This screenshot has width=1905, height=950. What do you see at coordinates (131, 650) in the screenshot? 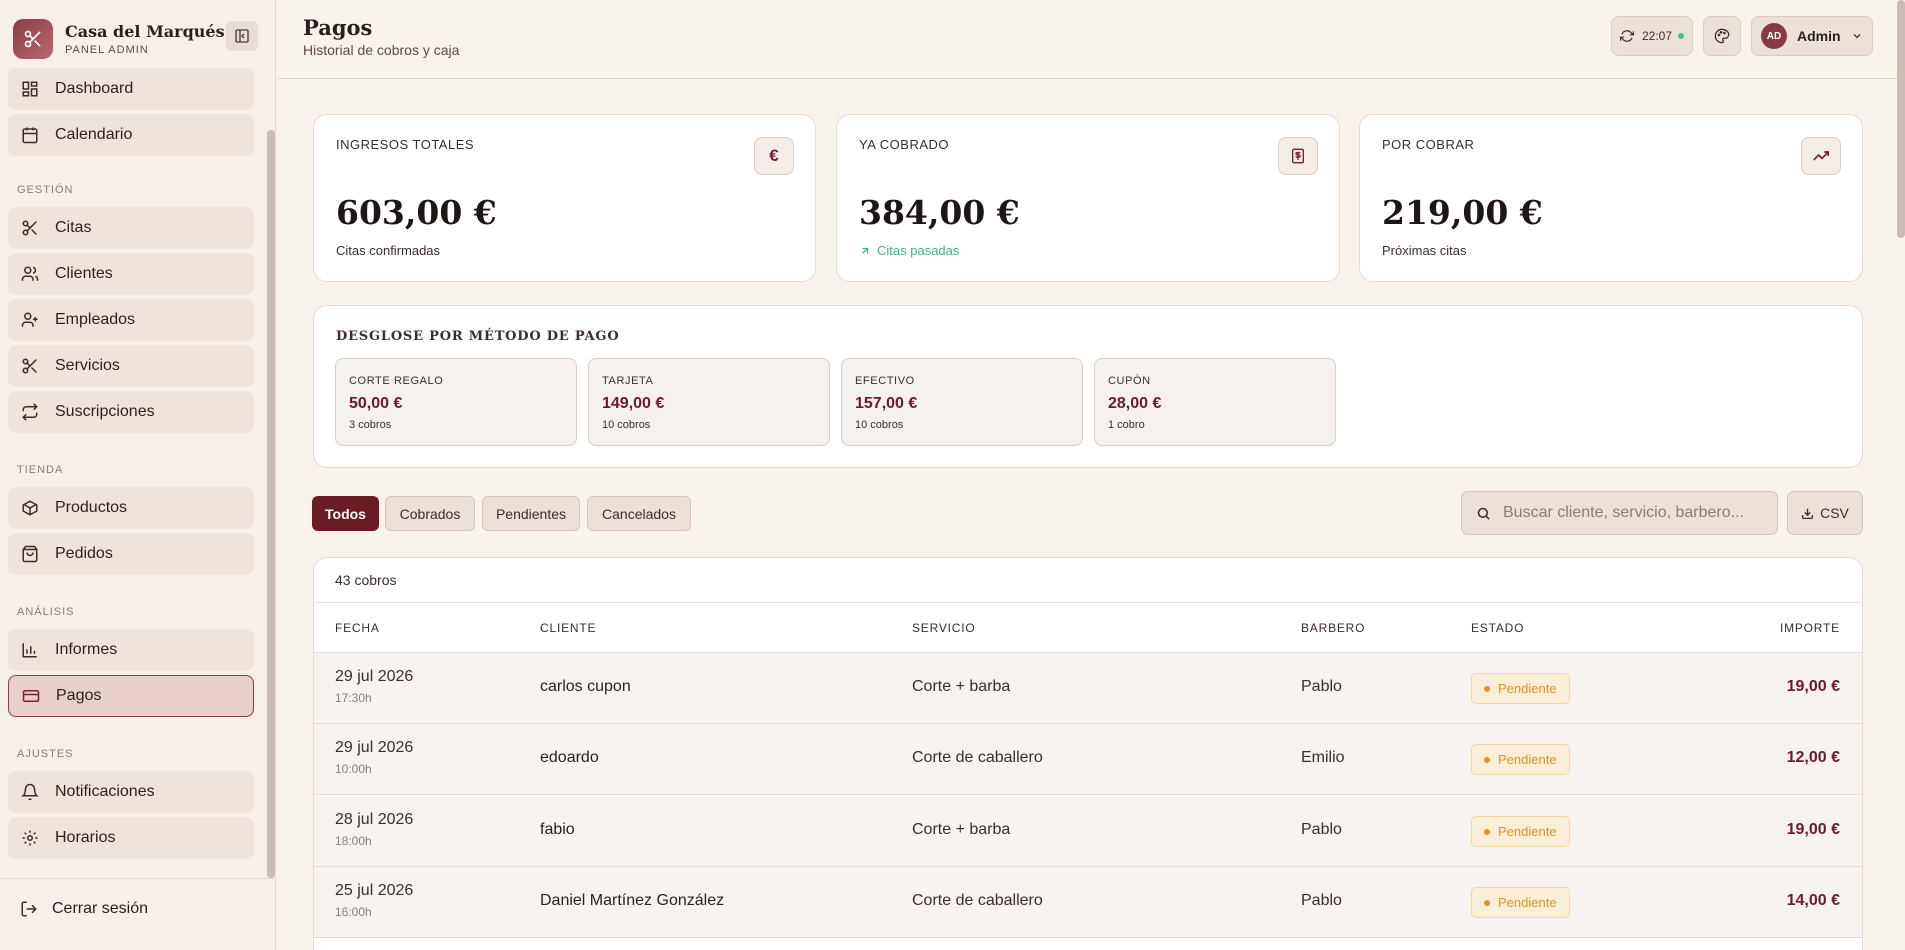
I see `sidebar-item-informes: Informes` at bounding box center [131, 650].